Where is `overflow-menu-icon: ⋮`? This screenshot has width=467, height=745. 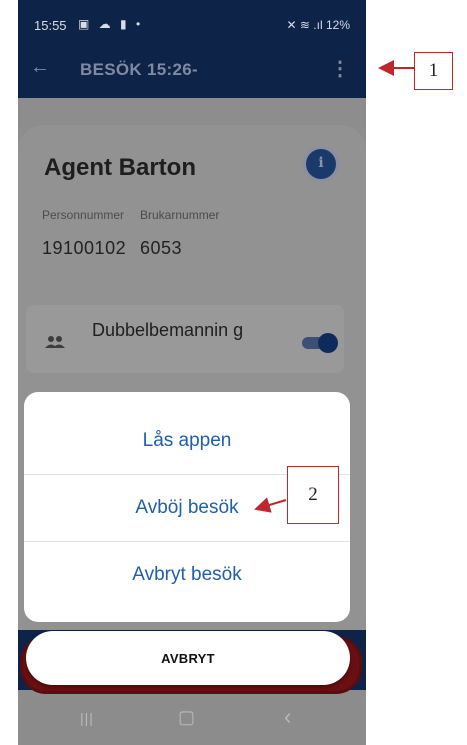 overflow-menu-icon: ⋮ is located at coordinates (340, 68).